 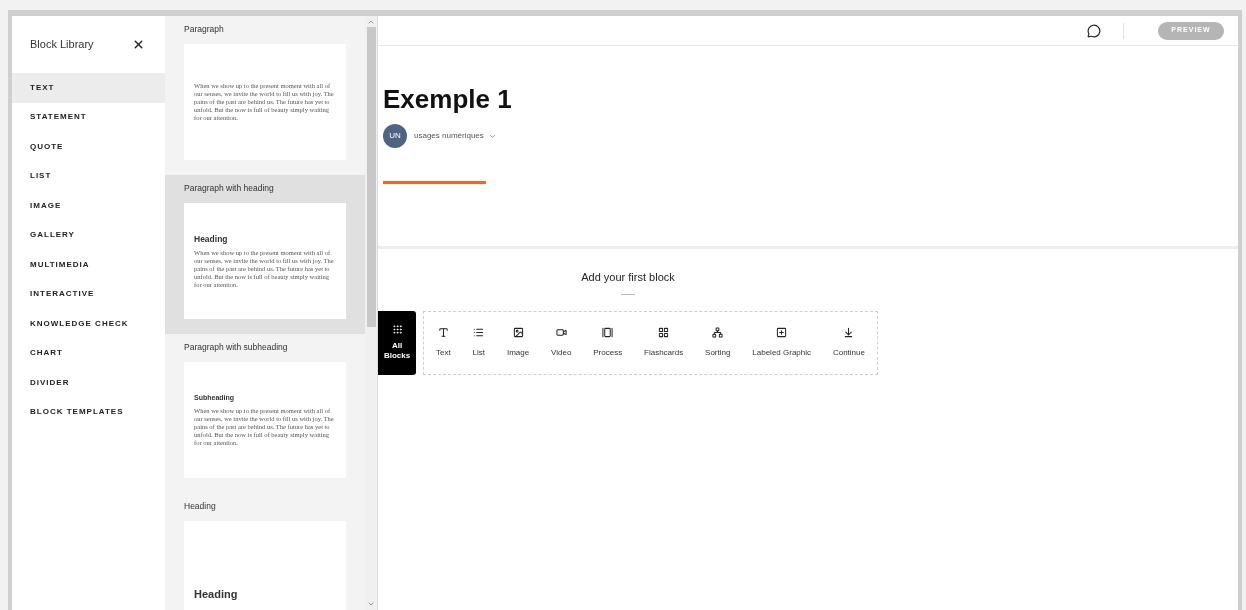 I want to click on block-type-button: Process, so click(x=608, y=342).